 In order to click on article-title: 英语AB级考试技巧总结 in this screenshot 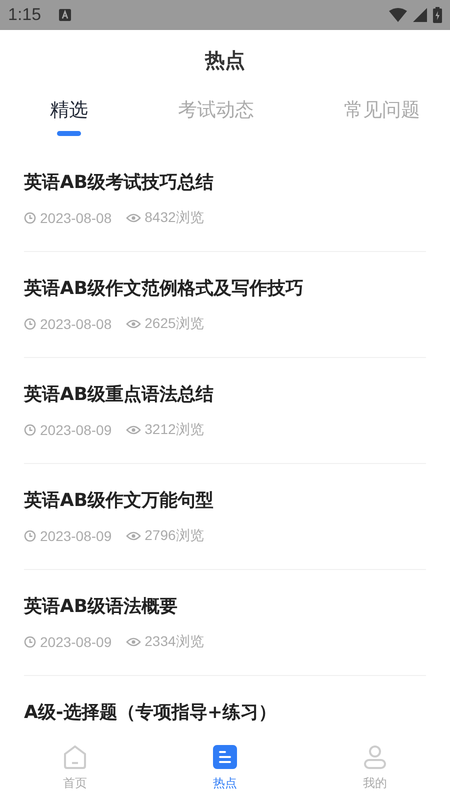, I will do `click(119, 183)`.